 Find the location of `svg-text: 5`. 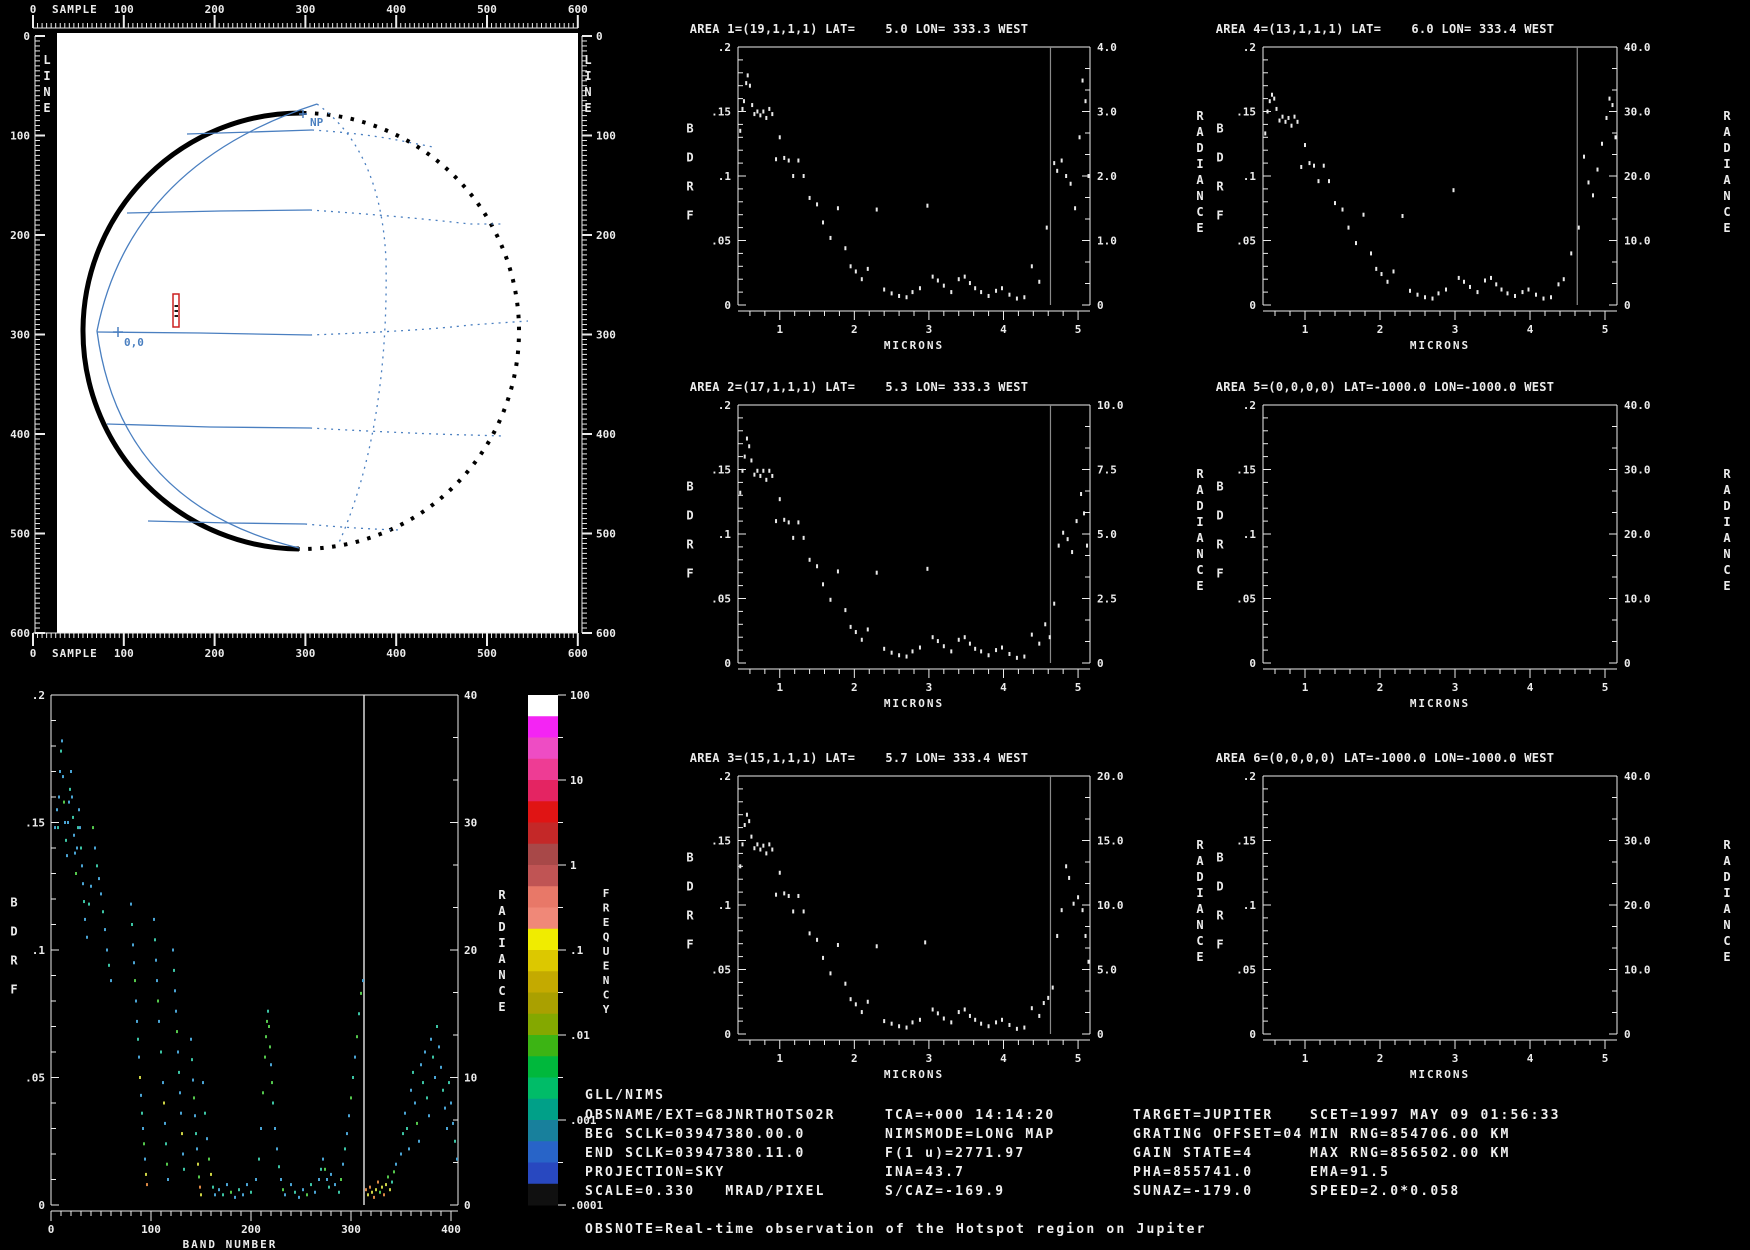

svg-text: 5 is located at coordinates (1605, 1058).